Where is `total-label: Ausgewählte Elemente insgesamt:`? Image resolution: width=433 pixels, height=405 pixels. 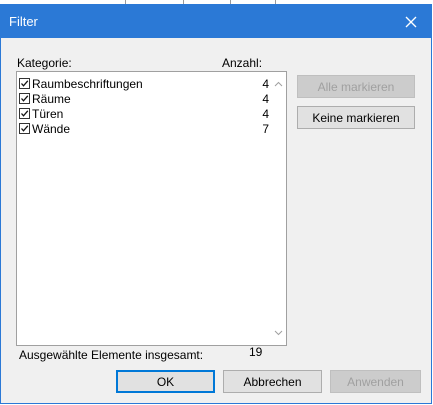
total-label: Ausgewählte Elemente insgesamt: is located at coordinates (111, 355).